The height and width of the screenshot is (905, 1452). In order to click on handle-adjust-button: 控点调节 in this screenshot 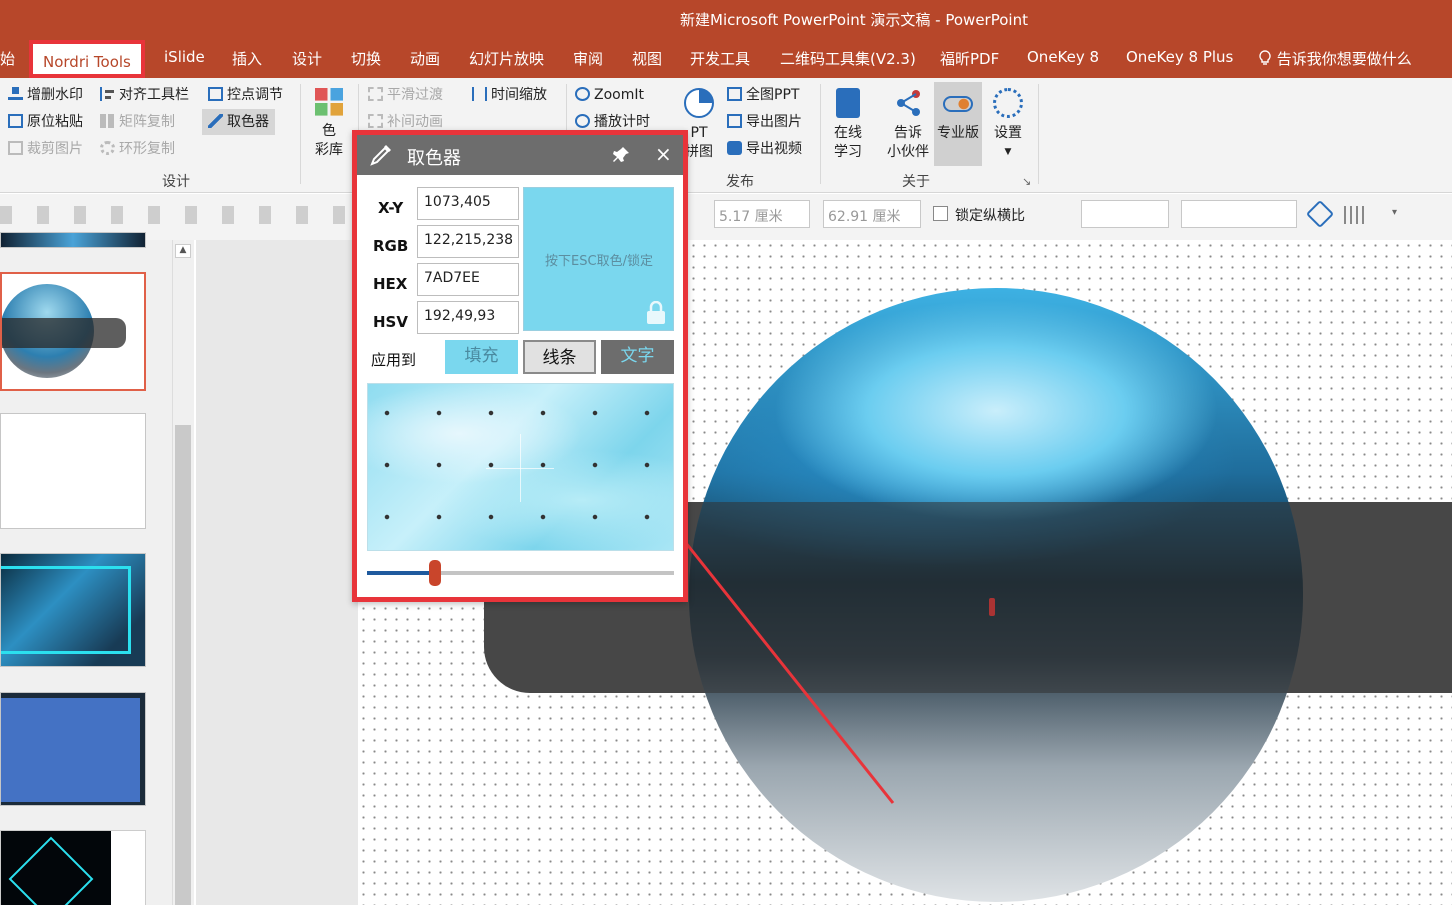, I will do `click(245, 95)`.